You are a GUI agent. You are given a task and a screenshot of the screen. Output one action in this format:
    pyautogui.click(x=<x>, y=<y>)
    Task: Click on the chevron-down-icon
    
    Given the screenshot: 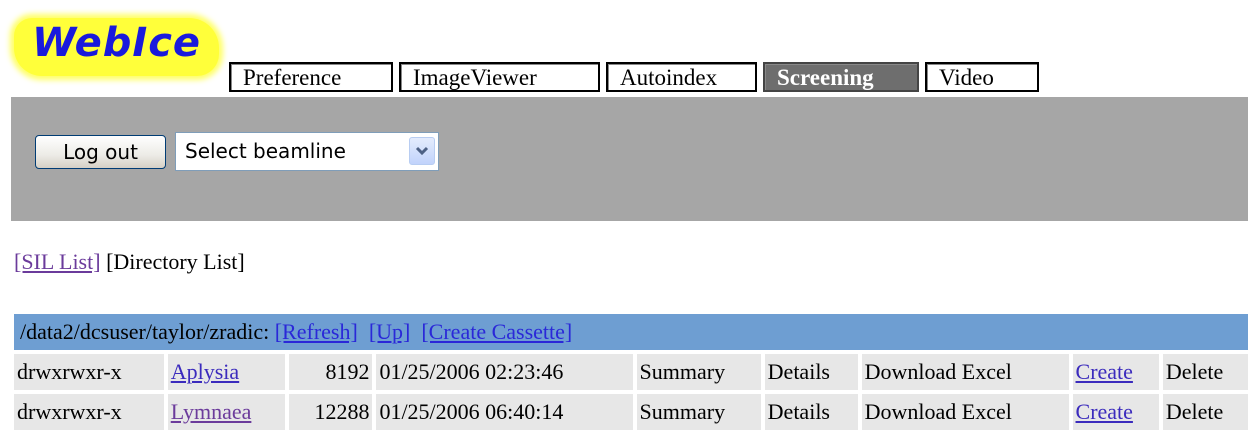 What is the action you would take?
    pyautogui.click(x=422, y=151)
    